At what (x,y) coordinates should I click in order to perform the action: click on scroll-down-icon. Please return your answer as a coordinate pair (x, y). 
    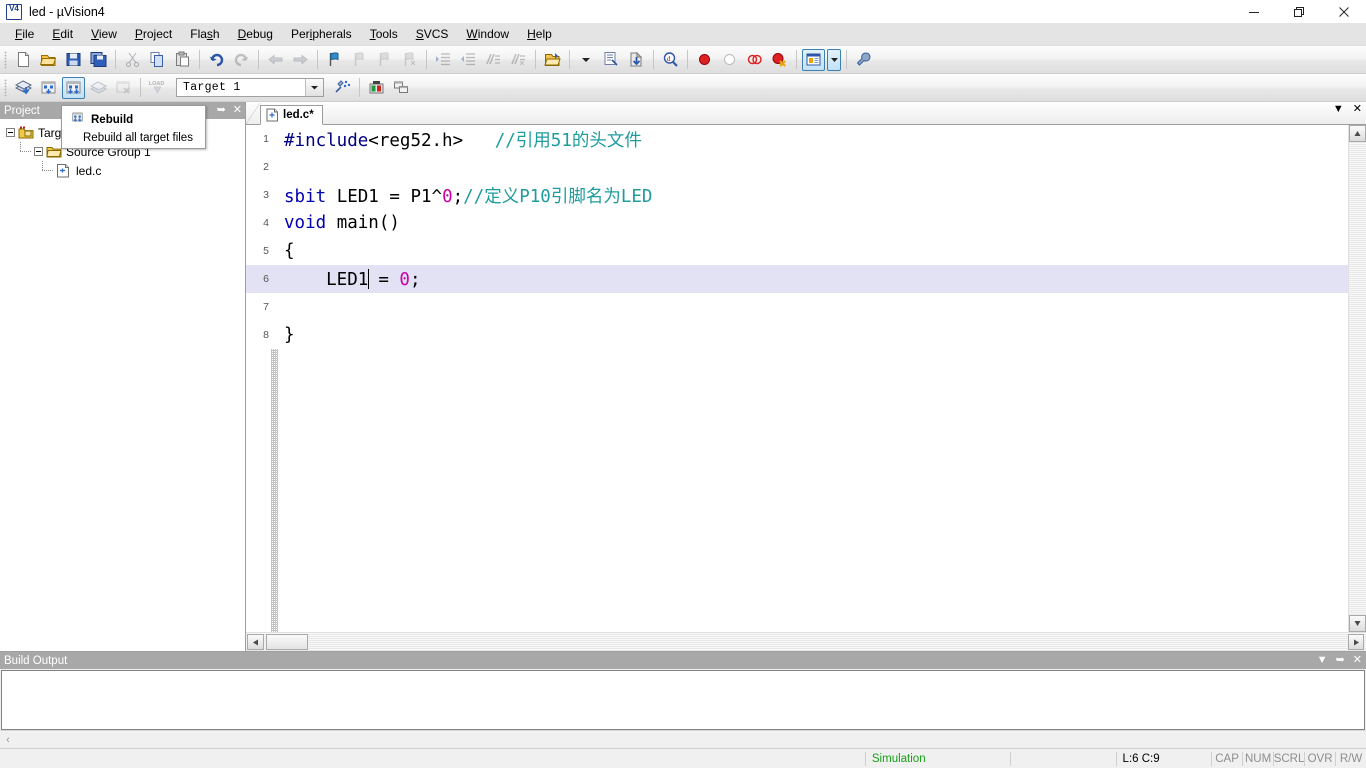
    Looking at the image, I should click on (1357, 623).